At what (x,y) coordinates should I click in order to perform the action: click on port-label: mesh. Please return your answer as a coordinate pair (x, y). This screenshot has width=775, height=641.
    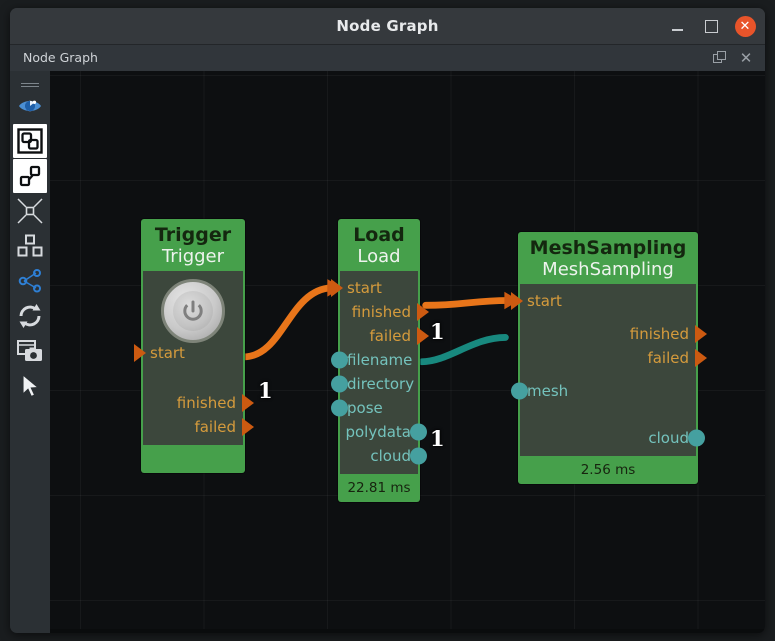
    Looking at the image, I should click on (548, 391).